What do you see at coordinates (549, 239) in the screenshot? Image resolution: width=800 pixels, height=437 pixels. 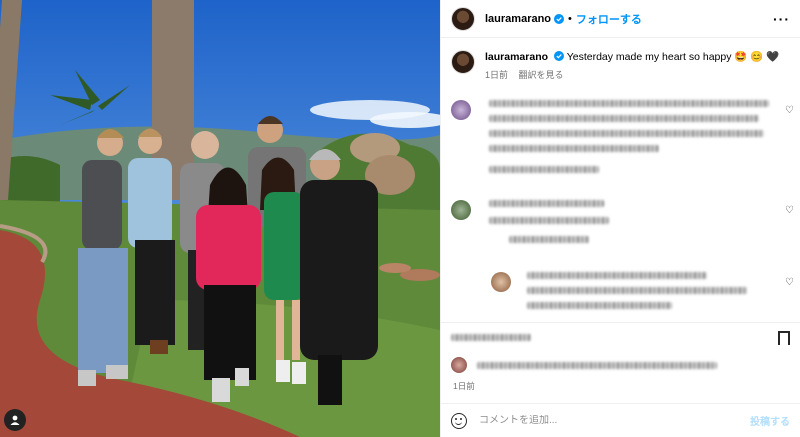 I see `blurred-view-replies` at bounding box center [549, 239].